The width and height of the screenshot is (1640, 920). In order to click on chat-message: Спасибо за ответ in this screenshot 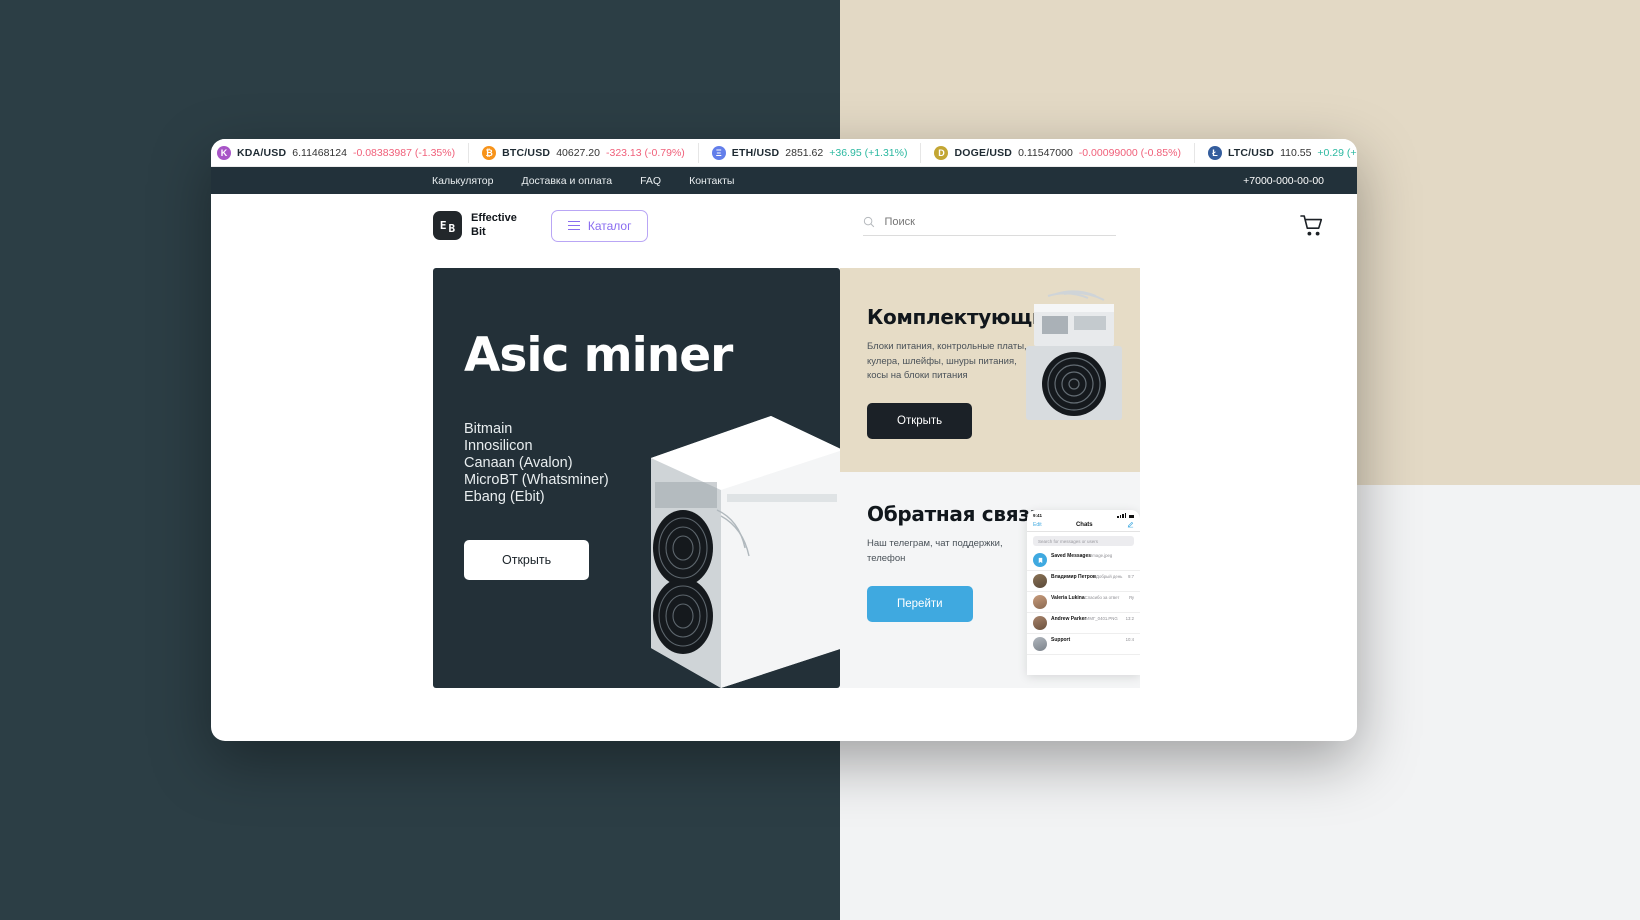, I will do `click(1102, 597)`.